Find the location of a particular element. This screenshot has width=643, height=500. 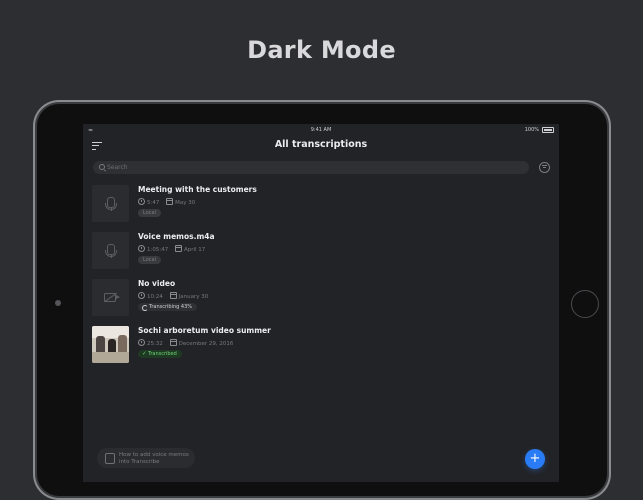

list-item: Voice memos.m4a 1:05:47 April 17 Local is located at coordinates (322, 249).